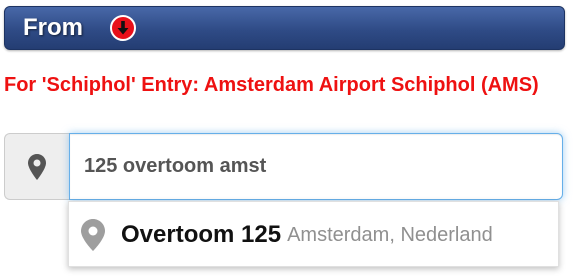 This screenshot has width=573, height=276. I want to click on map-pin-icon, so click(93, 235).